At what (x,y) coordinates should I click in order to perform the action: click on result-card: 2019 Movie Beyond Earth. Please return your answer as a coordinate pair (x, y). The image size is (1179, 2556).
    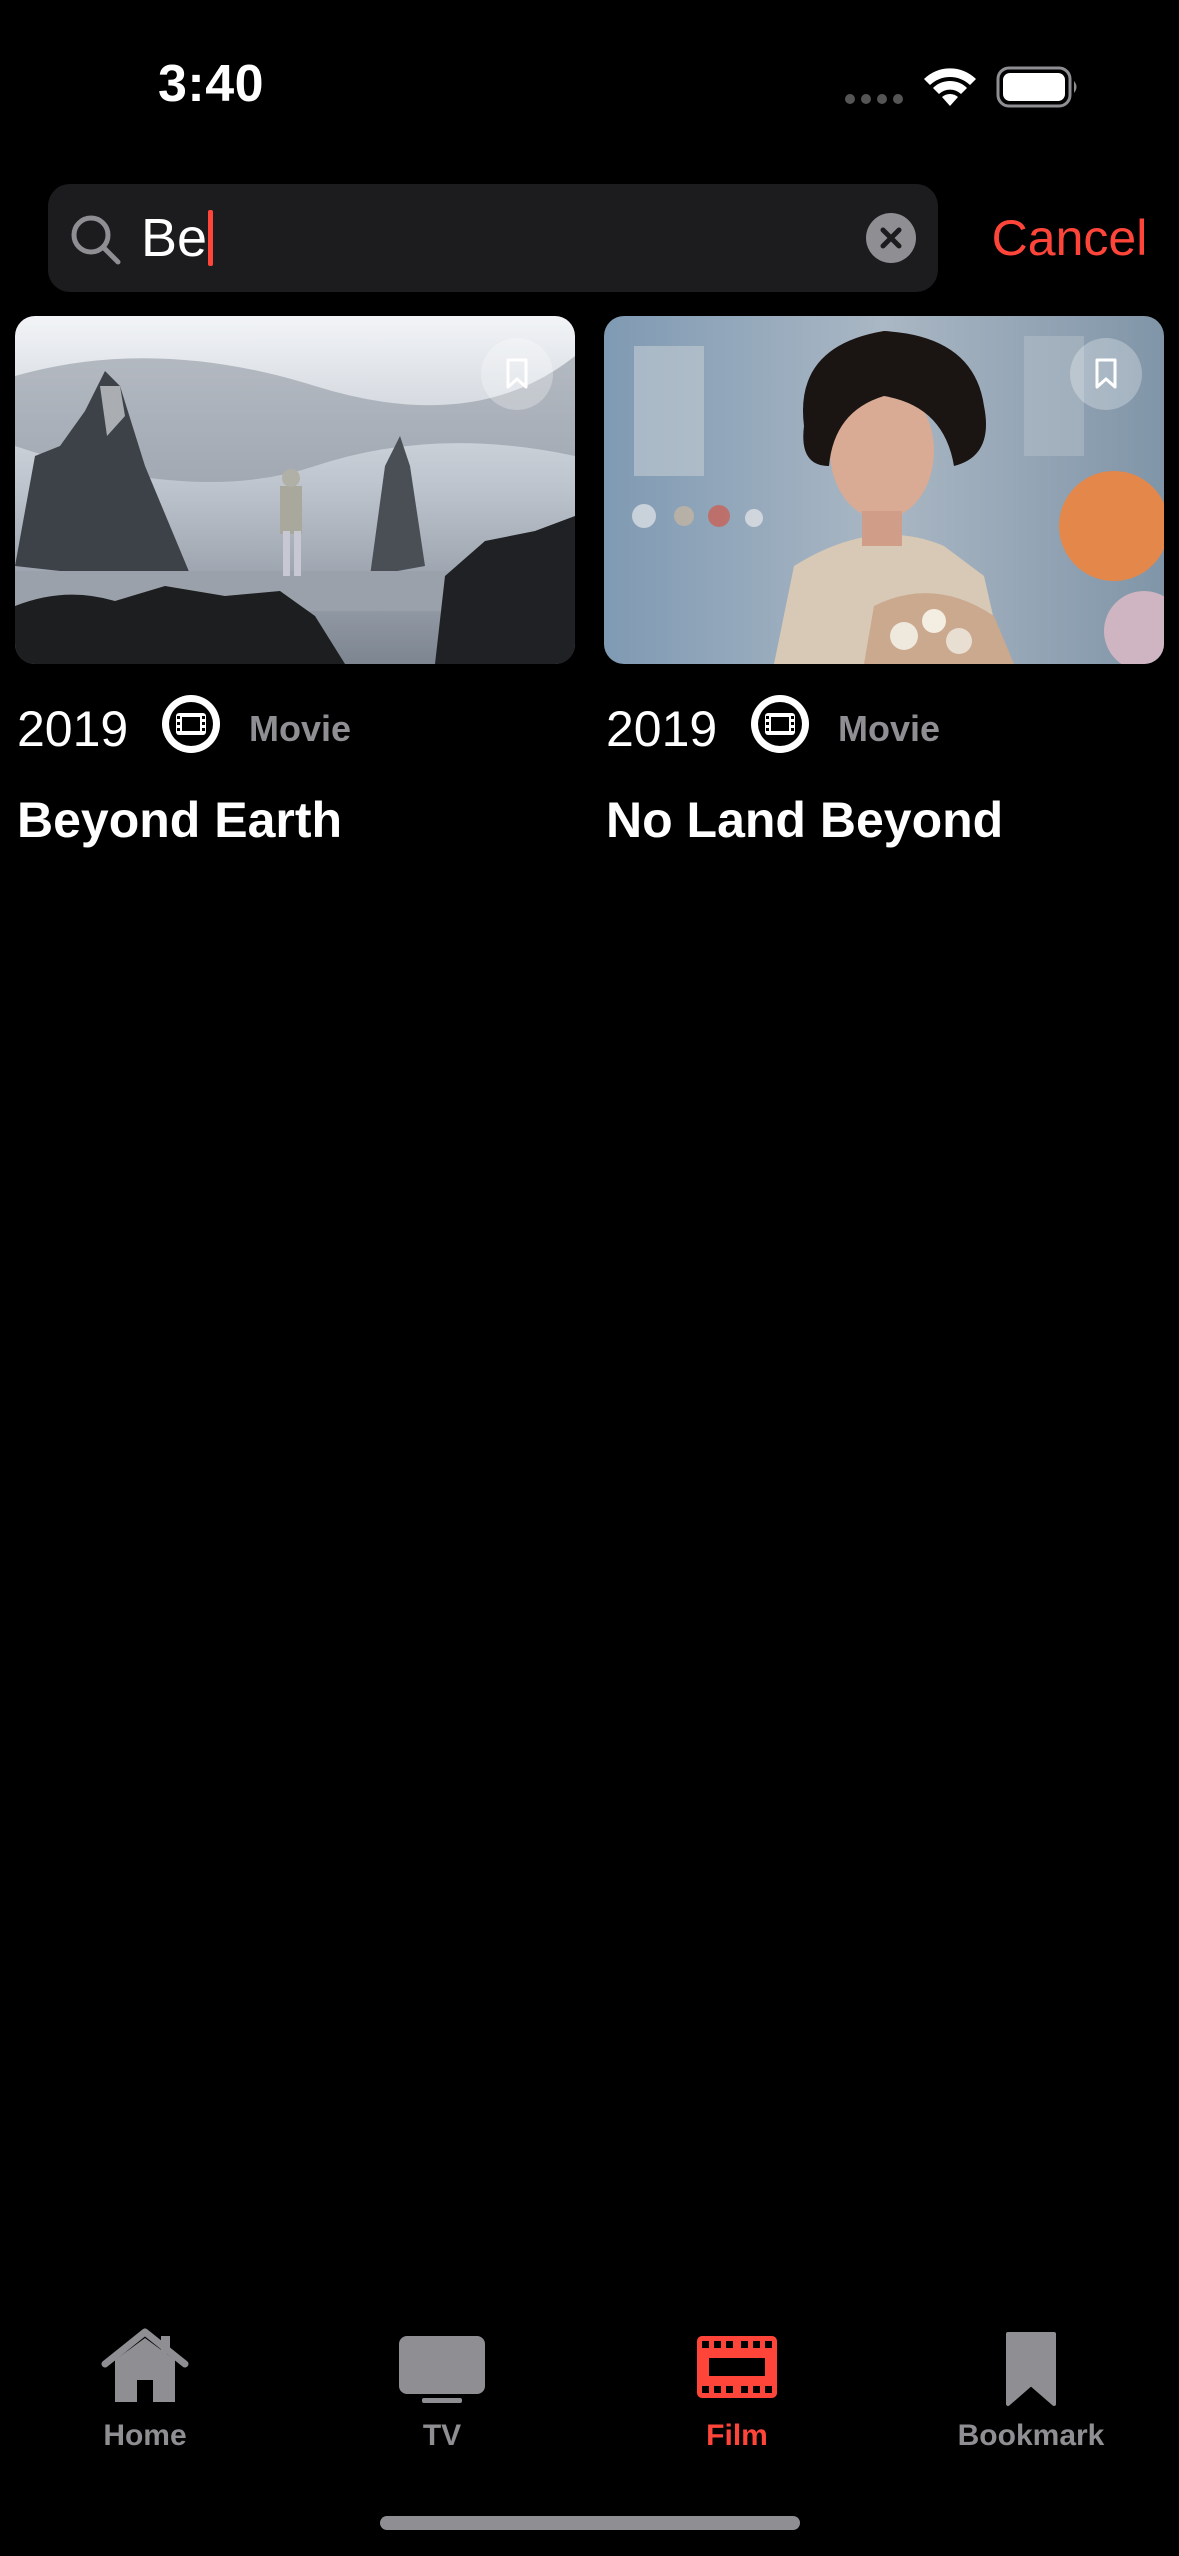
    Looking at the image, I should click on (295, 596).